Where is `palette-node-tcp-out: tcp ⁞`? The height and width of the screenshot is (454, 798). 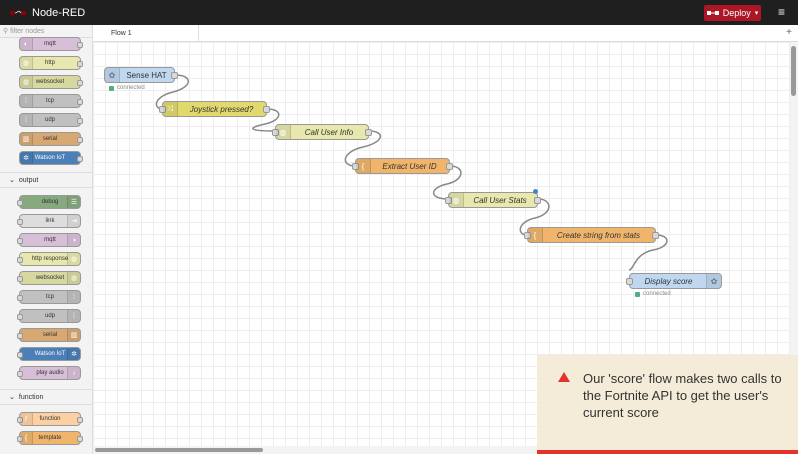
palette-node-tcp-out: tcp ⁞ is located at coordinates (49, 297).